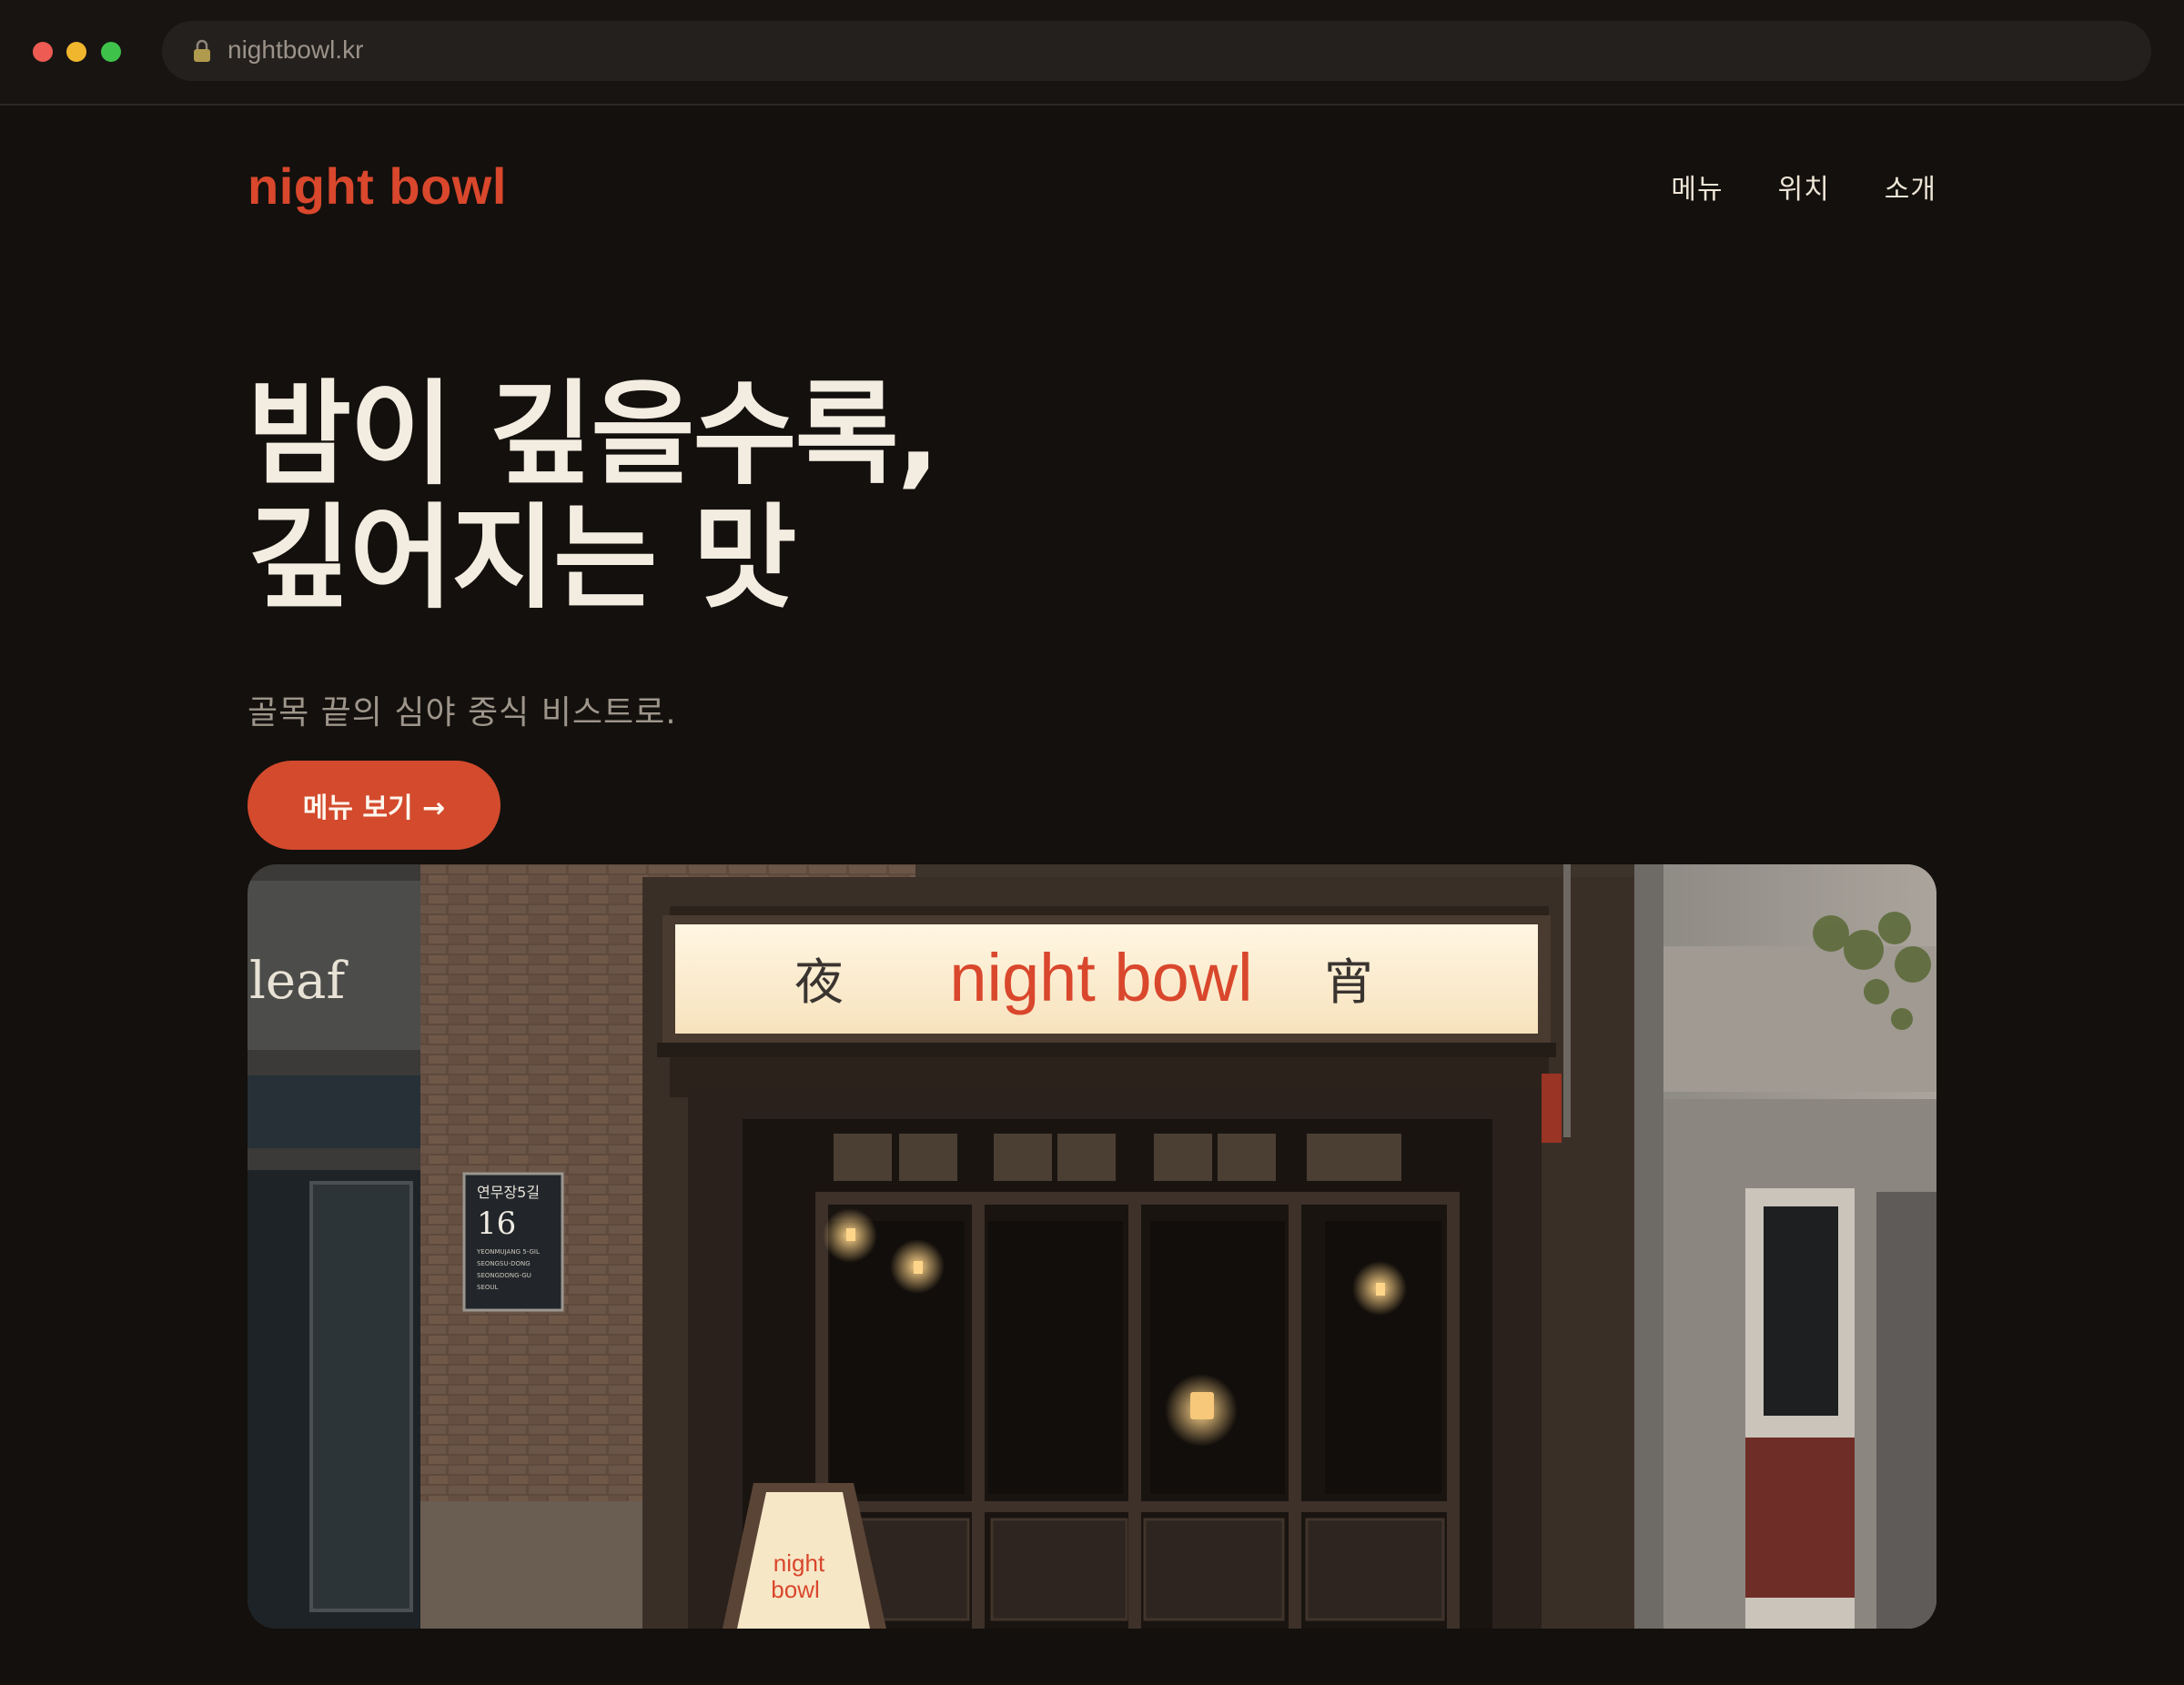 The width and height of the screenshot is (2184, 1685). I want to click on hero-title: 밤이 깊을수록, 깊어지는 맛, so click(594, 496).